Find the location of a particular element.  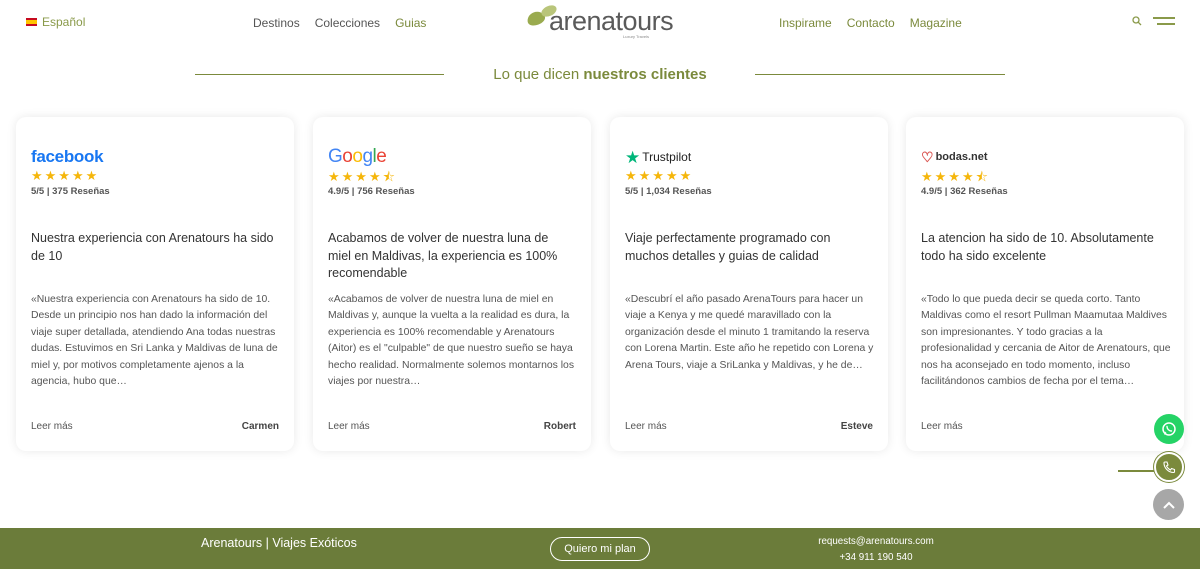

trustpilot-logo-text: Trustpilot is located at coordinates (667, 157).